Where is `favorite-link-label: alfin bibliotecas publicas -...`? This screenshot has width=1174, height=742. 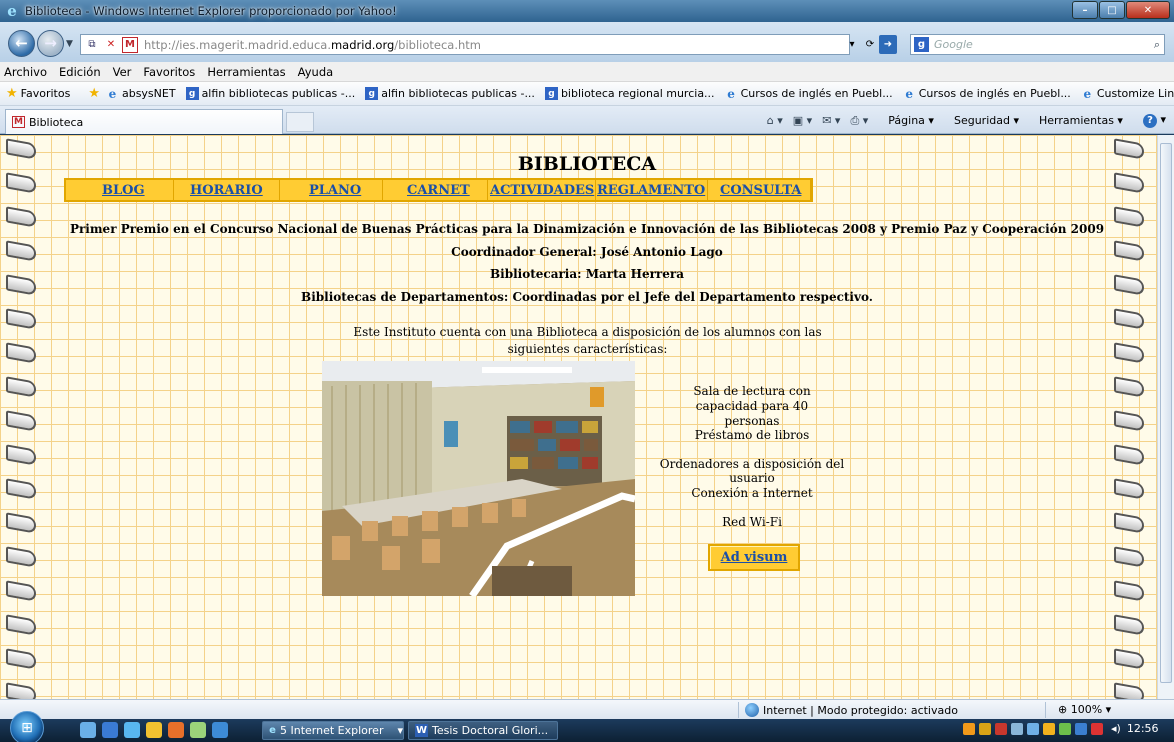
favorite-link-label: alfin bibliotecas publicas -... is located at coordinates (278, 93).